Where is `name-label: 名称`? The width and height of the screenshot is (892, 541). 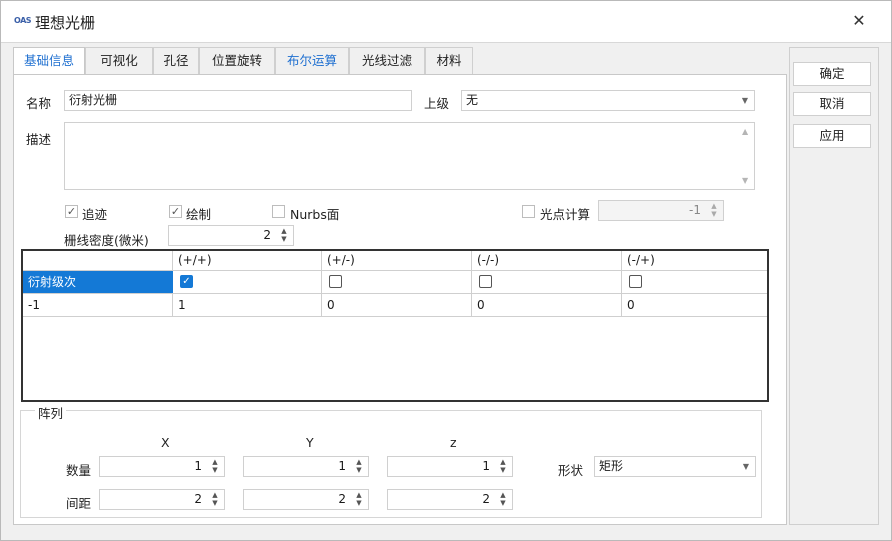 name-label: 名称 is located at coordinates (39, 103).